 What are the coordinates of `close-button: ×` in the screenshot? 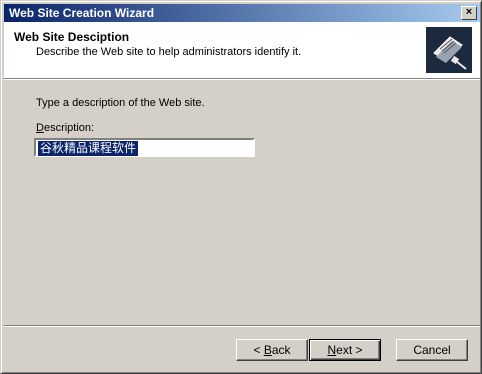 It's located at (469, 13).